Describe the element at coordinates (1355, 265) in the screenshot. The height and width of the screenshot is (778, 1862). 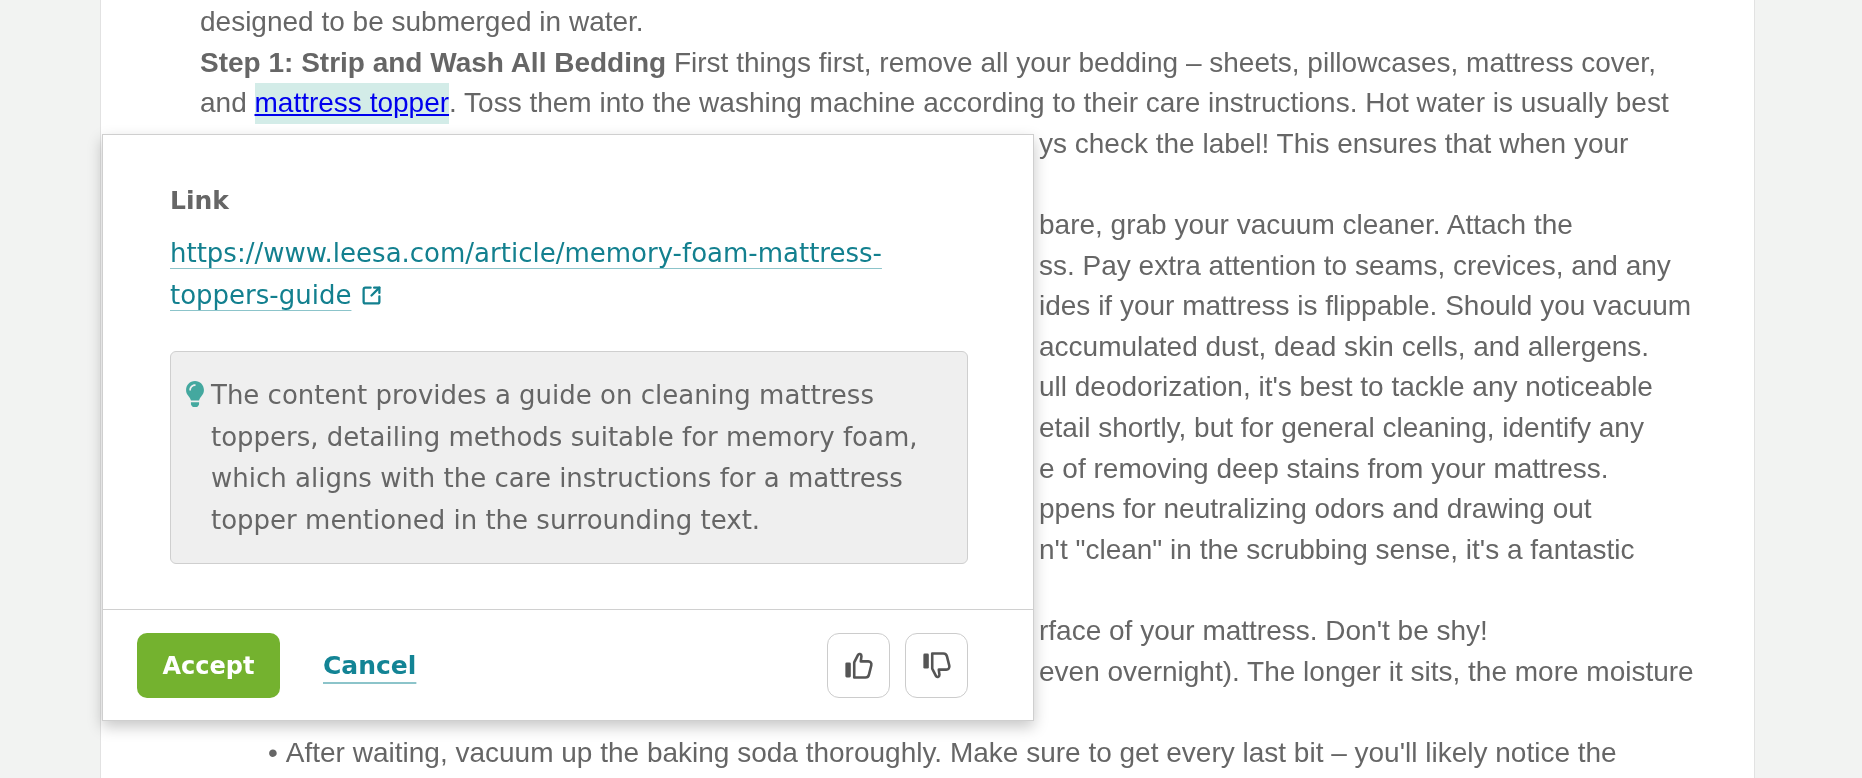
I see `article-text: ss. Pay extra attention to seams, crevices, and any` at that location.